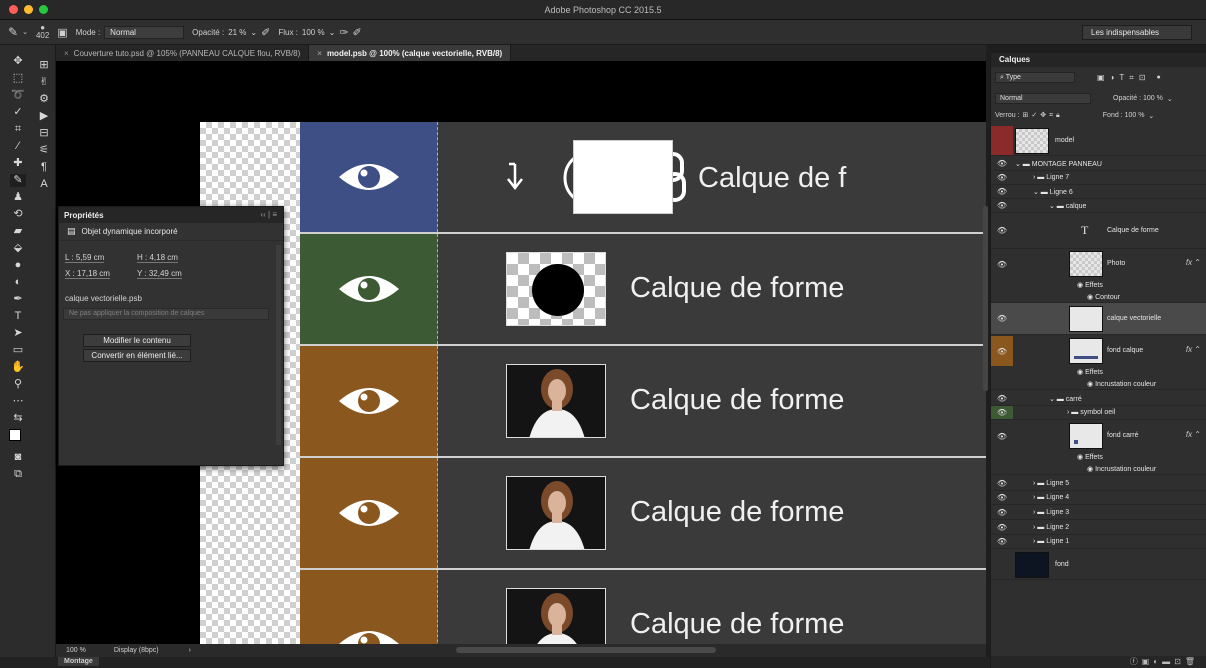  Describe the element at coordinates (1098, 399) in the screenshot. I see `group-carre: 👁︎ ⌄ ▬ carré` at that location.